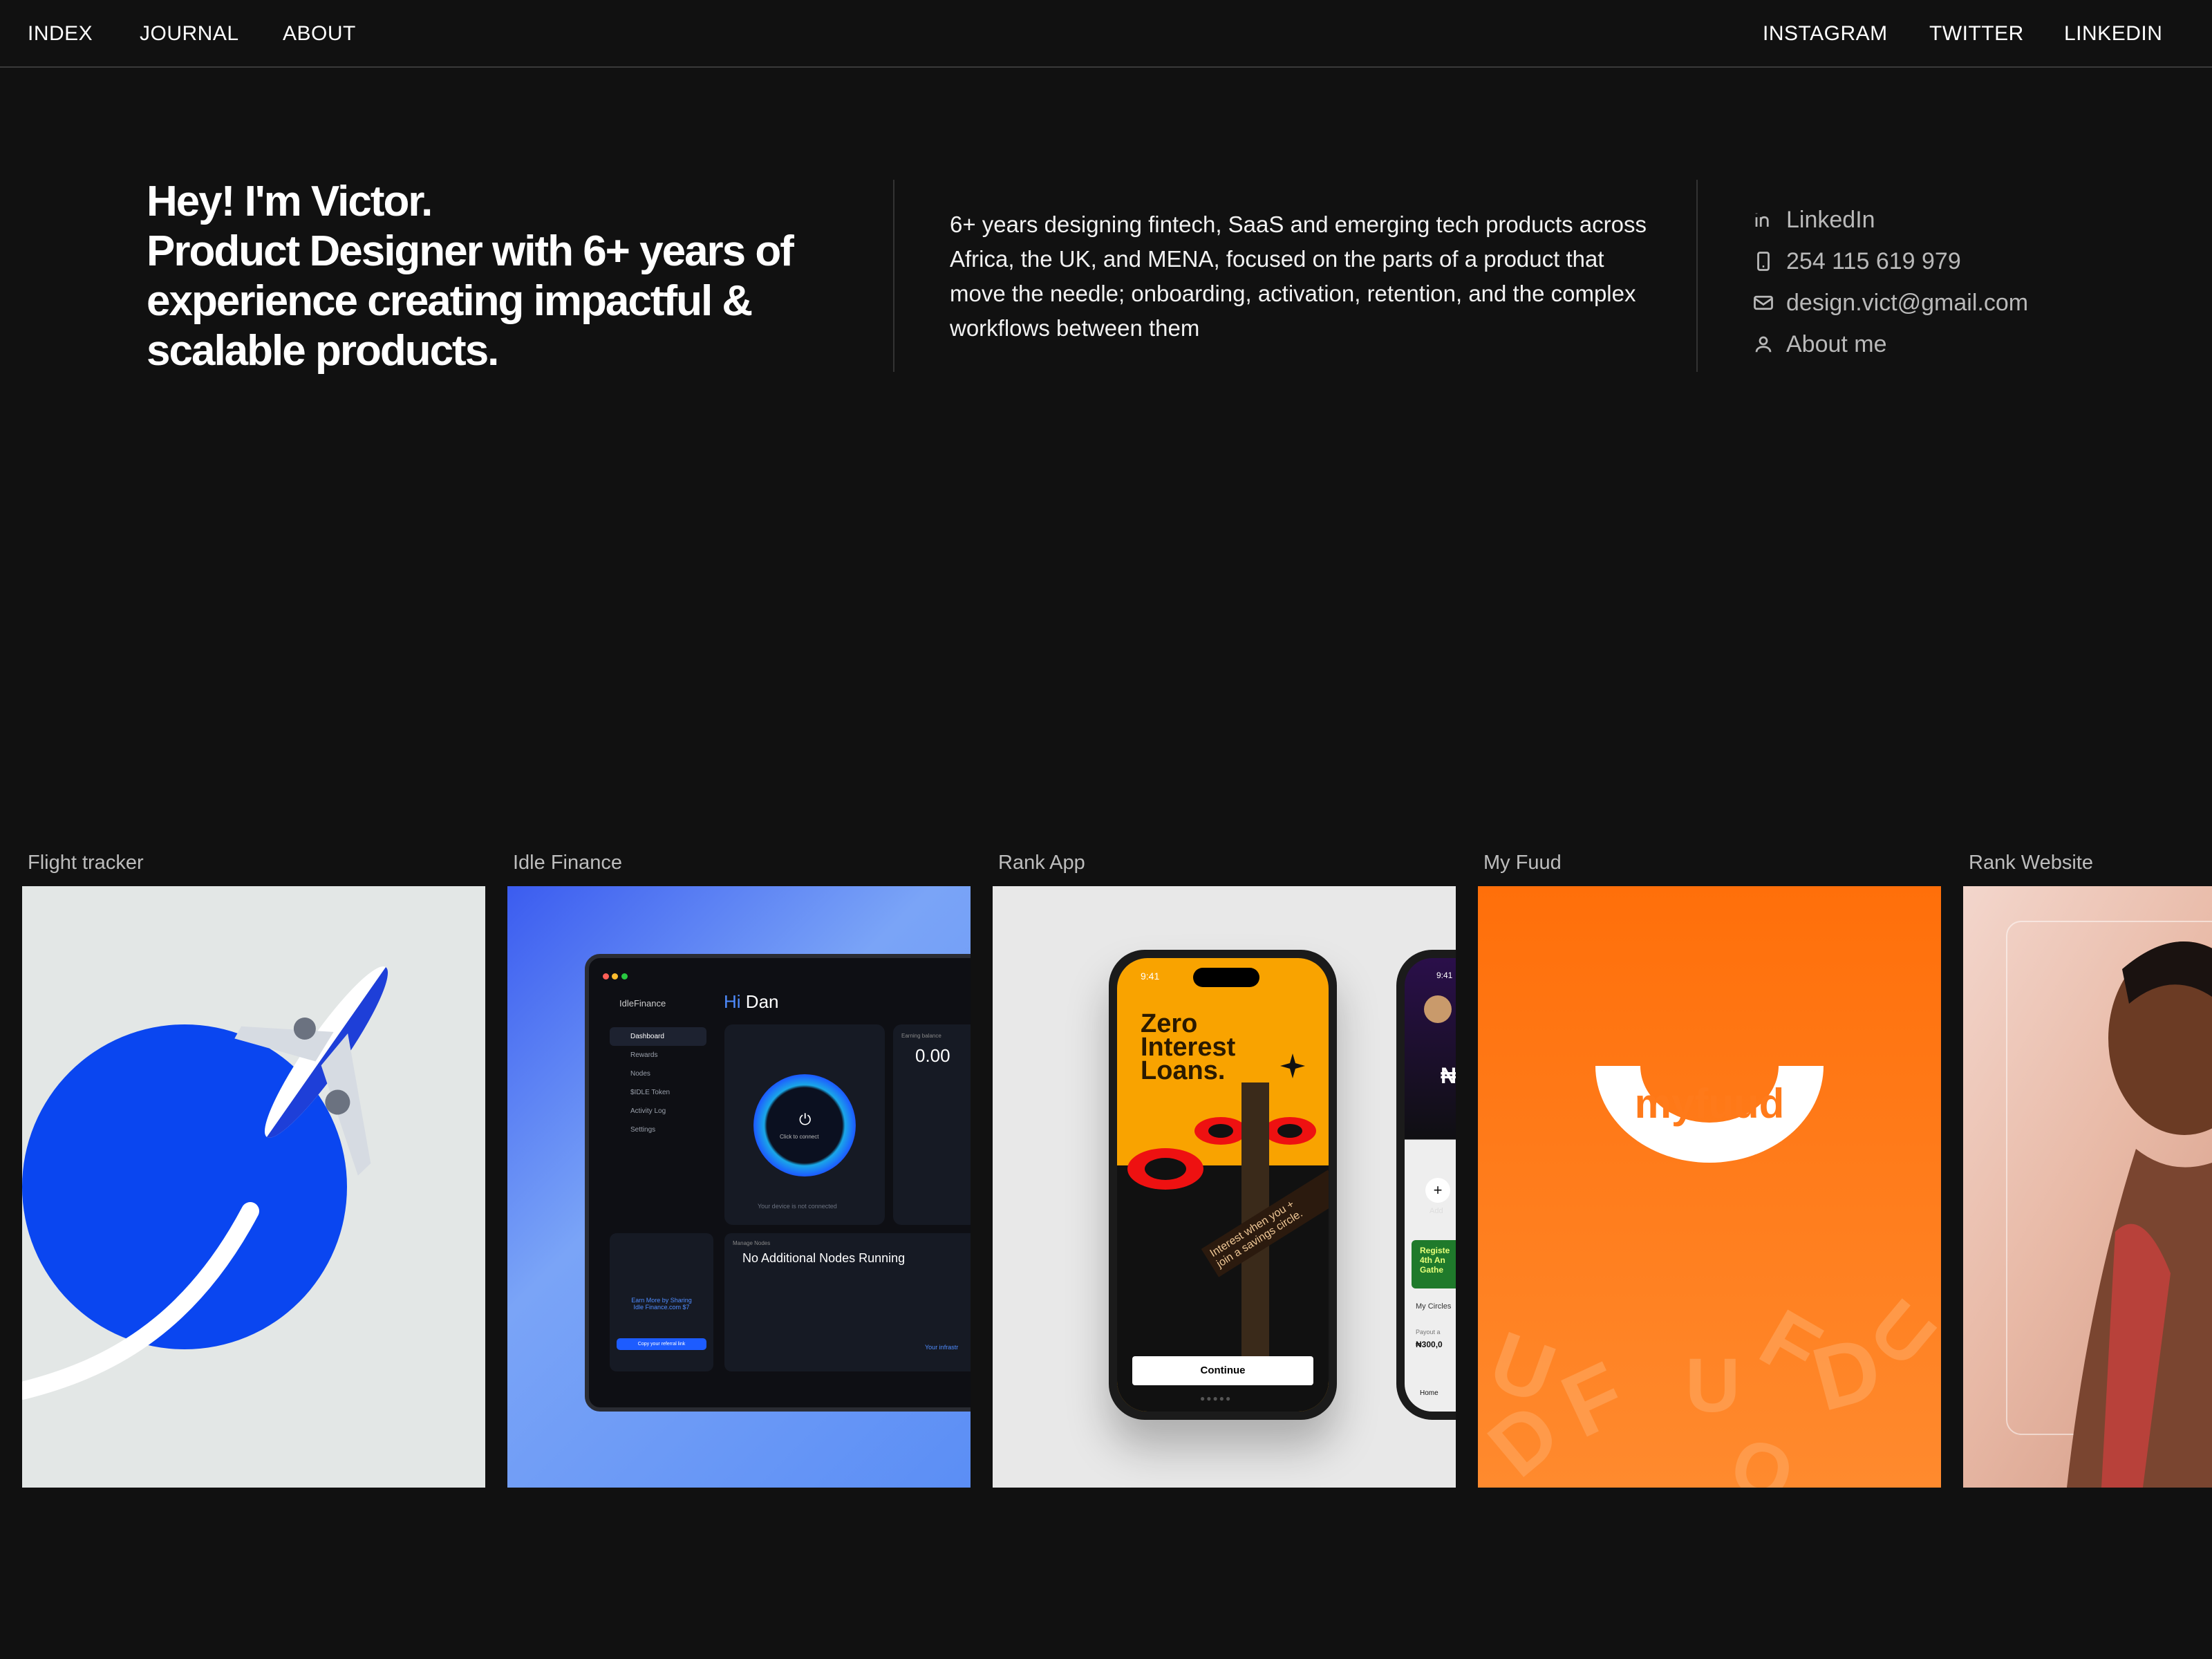  I want to click on payout-amount: ₦300,0, so click(1429, 1344).